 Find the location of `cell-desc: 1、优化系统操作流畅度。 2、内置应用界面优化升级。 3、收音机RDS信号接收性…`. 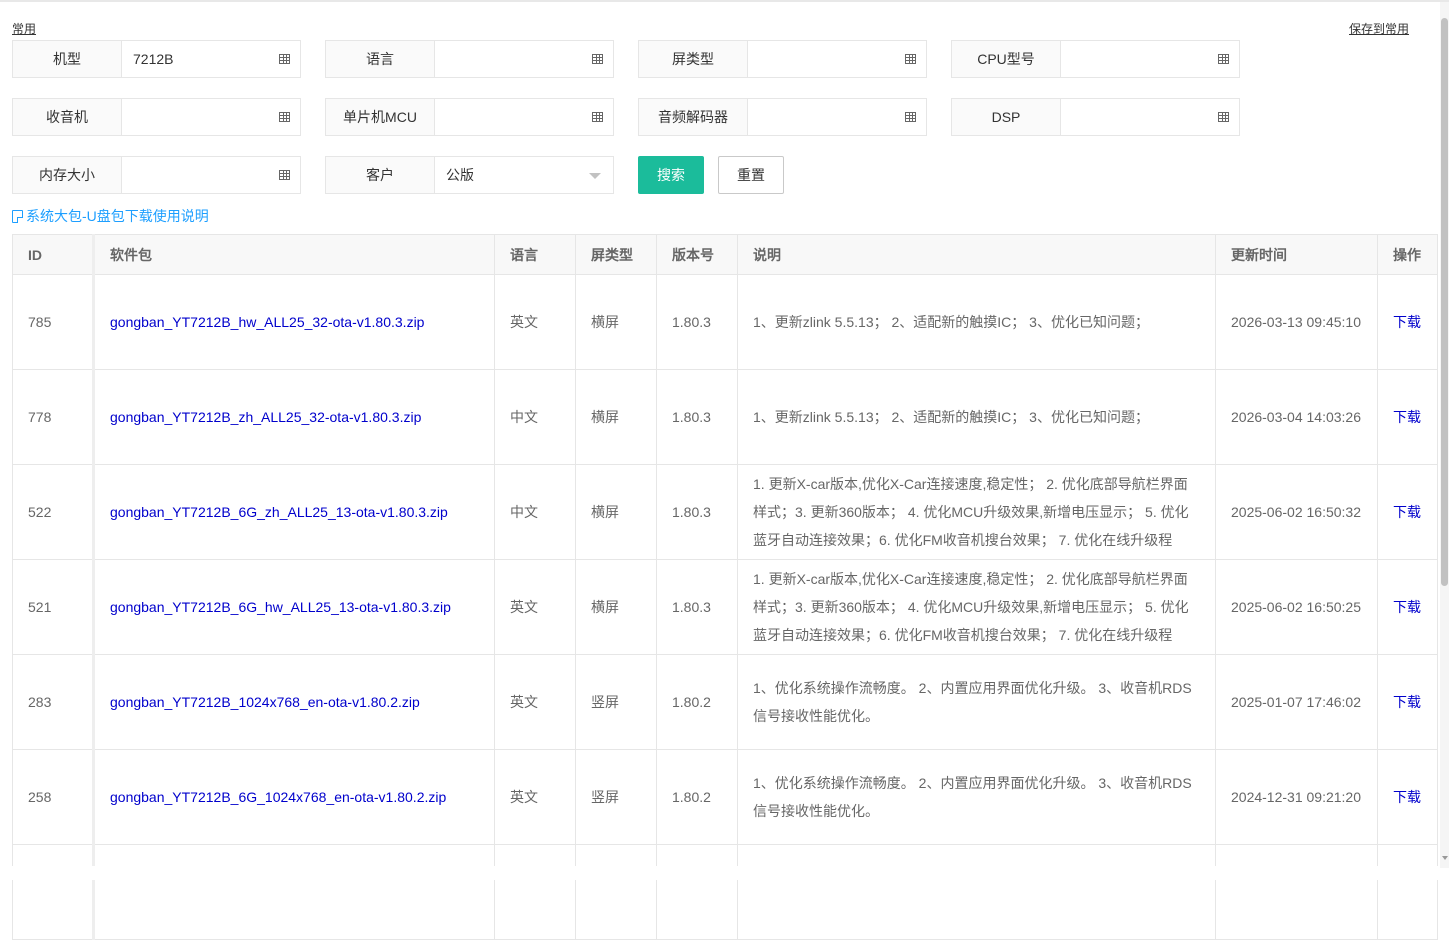

cell-desc: 1、优化系统操作流畅度。 2、内置应用界面优化升级。 3、收音机RDS信号接收性… is located at coordinates (976, 702).